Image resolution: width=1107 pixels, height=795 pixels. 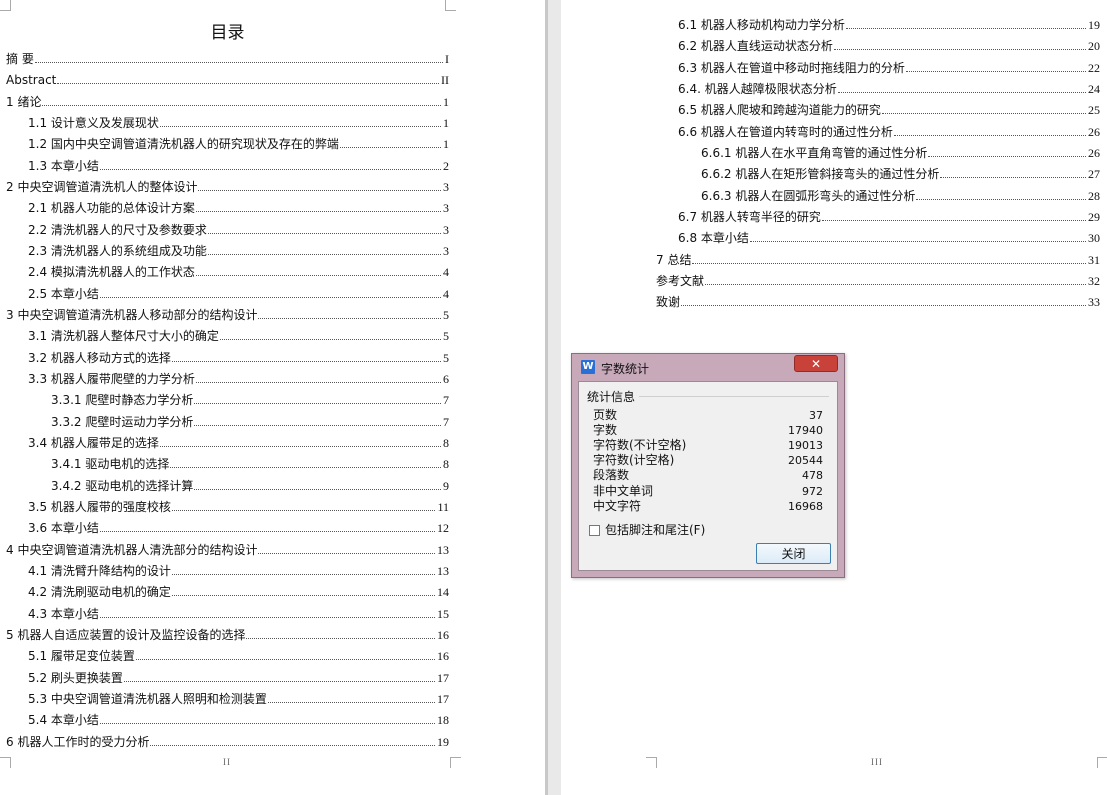 What do you see at coordinates (889, 238) in the screenshot?
I see `toc-entry: 6.8 本章小结 30` at bounding box center [889, 238].